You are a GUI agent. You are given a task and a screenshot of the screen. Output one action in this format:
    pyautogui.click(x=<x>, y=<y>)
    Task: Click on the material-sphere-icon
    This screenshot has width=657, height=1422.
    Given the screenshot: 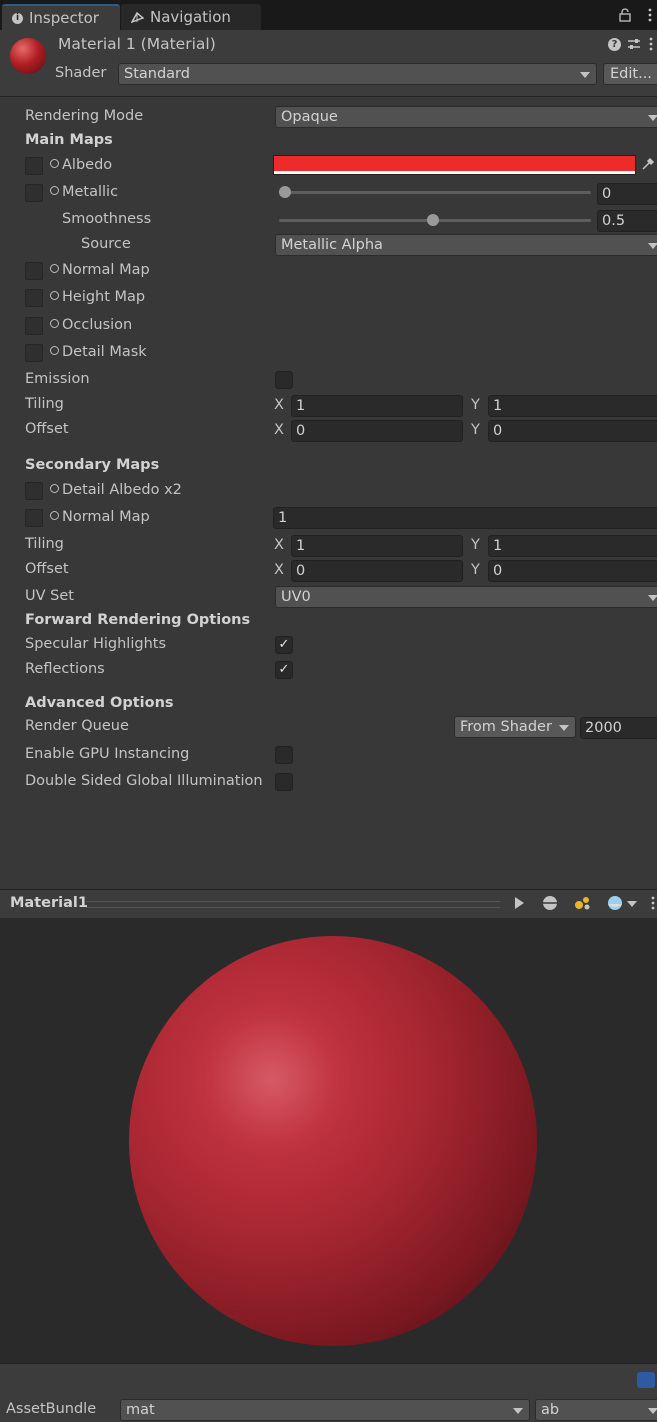 What is the action you would take?
    pyautogui.click(x=28, y=56)
    